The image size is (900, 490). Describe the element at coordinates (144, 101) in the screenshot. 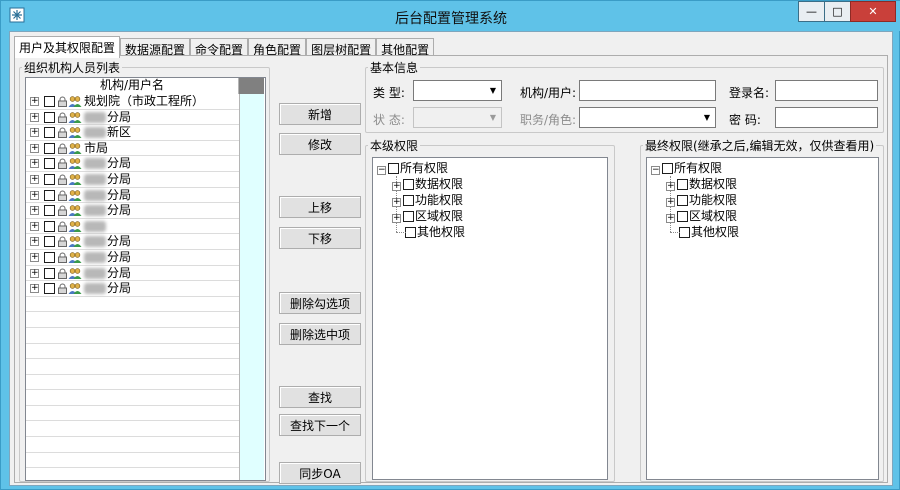

I see `org-row-label: 规划院（市政工程所）` at that location.